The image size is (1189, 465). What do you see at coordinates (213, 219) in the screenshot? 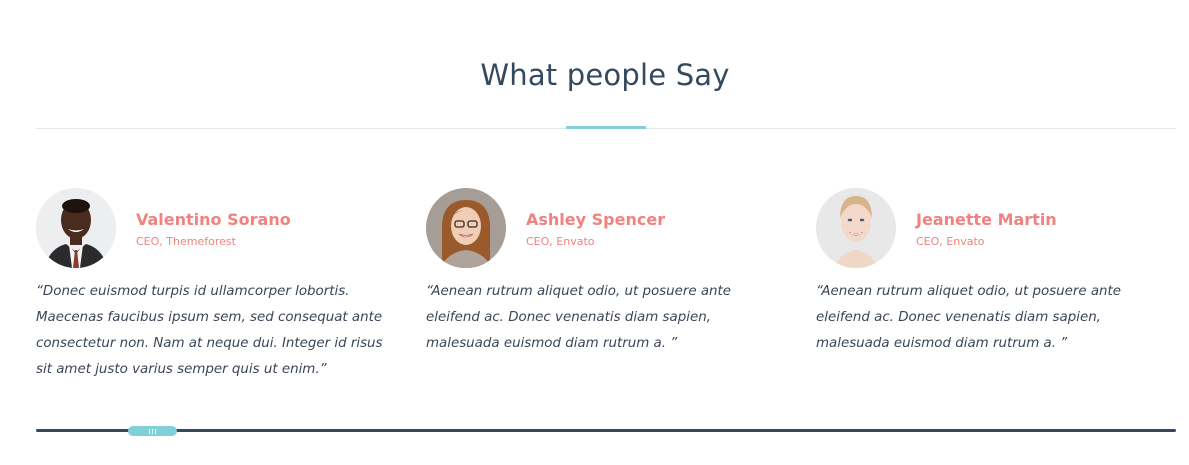
I see `person-name: Valentino Sorano` at bounding box center [213, 219].